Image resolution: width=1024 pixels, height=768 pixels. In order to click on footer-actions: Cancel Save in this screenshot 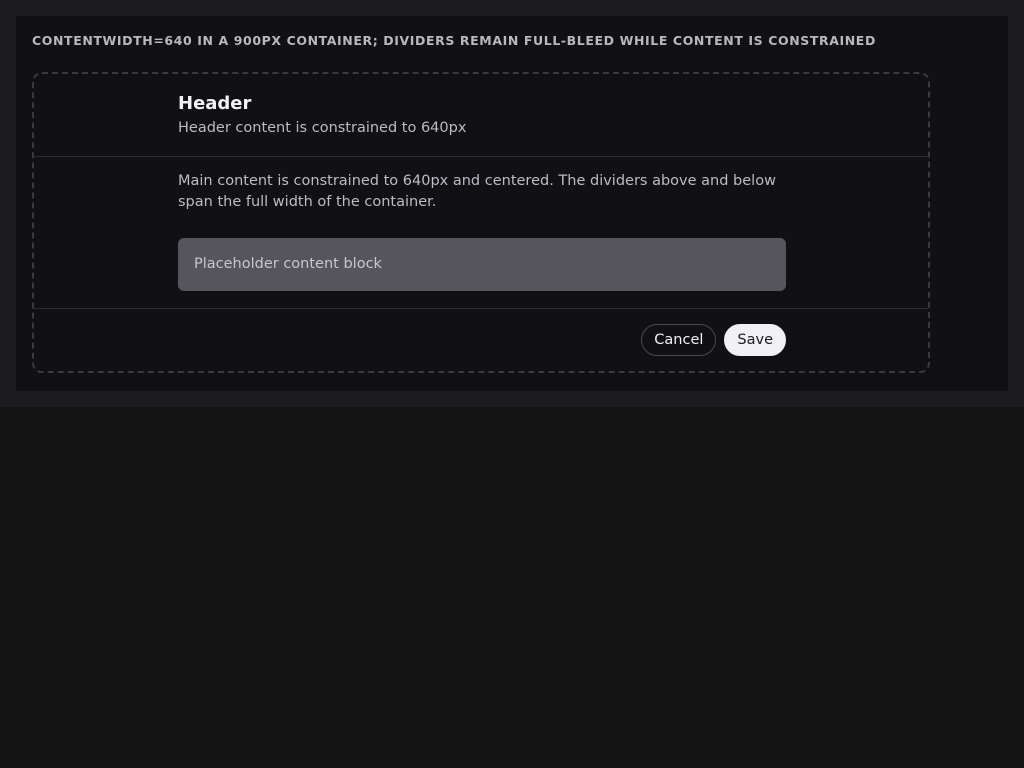, I will do `click(482, 340)`.